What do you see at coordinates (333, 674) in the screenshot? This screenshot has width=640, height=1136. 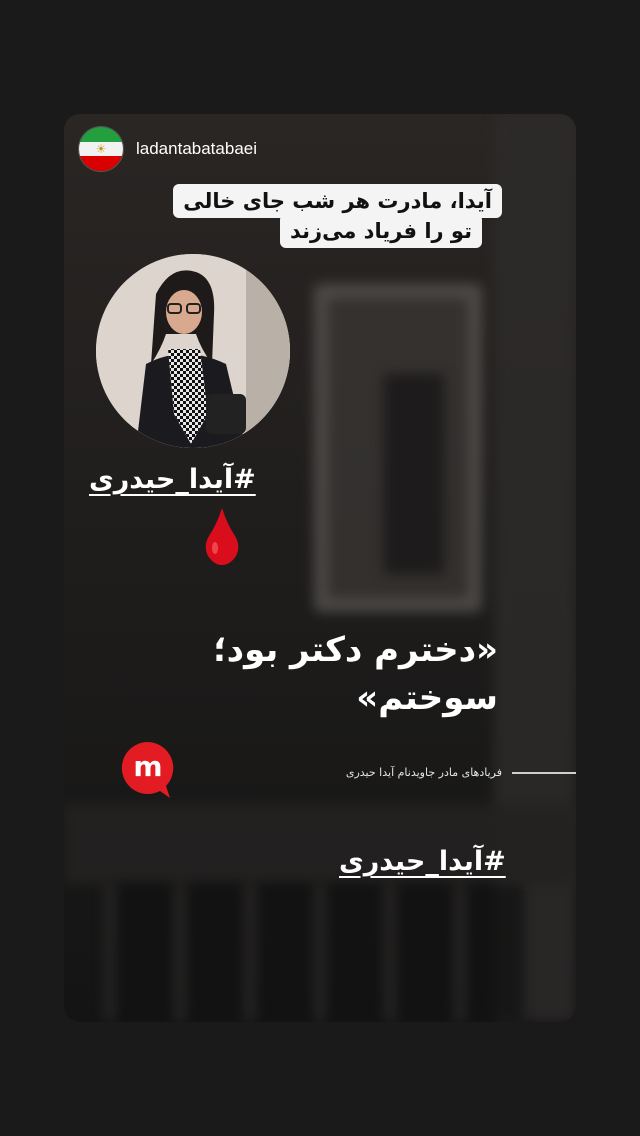 I see `headline: «دخترم دکتر بود؛ سوختم»` at bounding box center [333, 674].